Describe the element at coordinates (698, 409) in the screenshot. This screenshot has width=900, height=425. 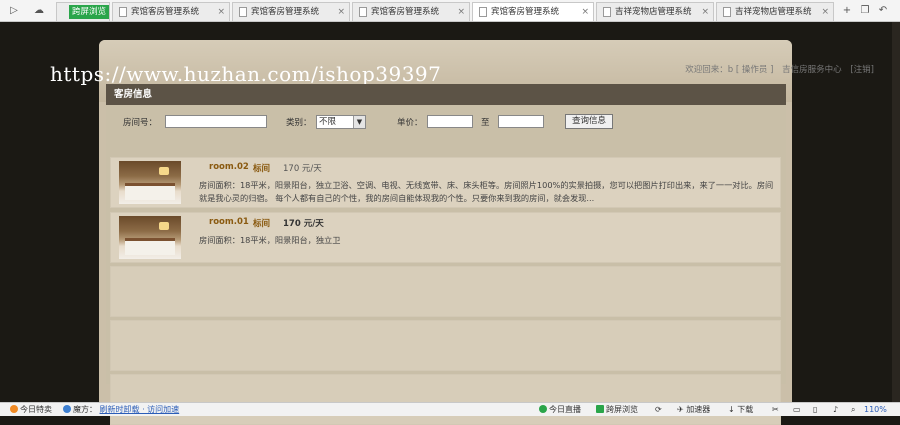
I see `accelerator-label: 加速器` at that location.